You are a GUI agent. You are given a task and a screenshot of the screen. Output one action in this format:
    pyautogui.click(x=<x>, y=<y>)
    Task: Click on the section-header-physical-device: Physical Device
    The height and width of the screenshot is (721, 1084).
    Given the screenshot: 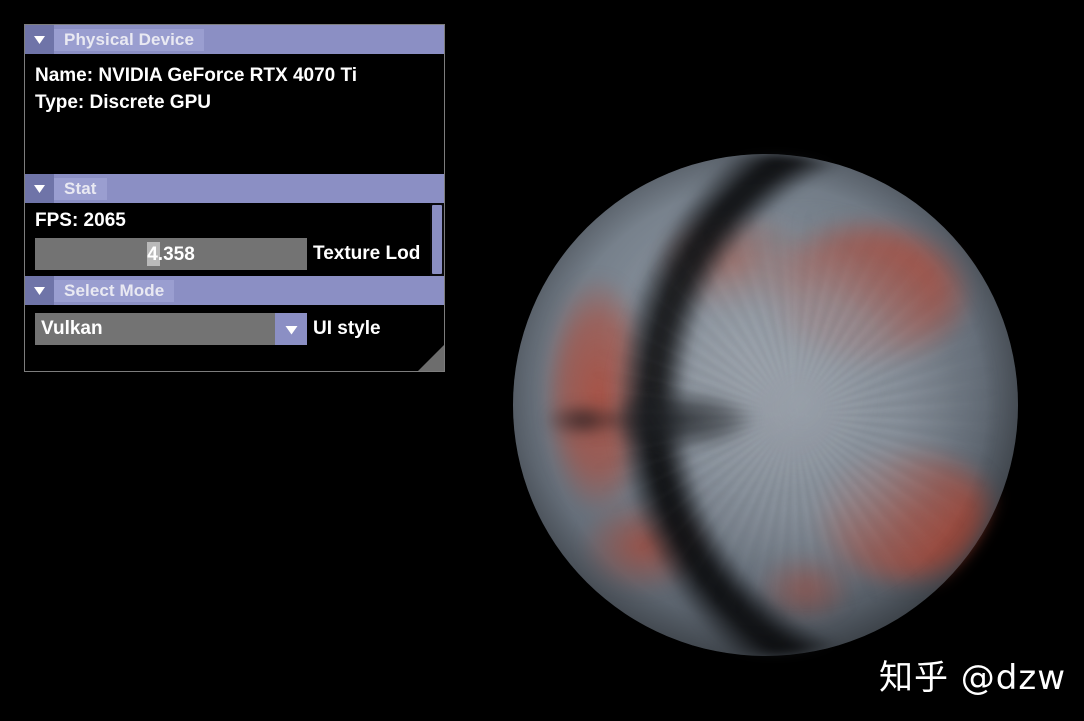 What is the action you would take?
    pyautogui.click(x=234, y=39)
    